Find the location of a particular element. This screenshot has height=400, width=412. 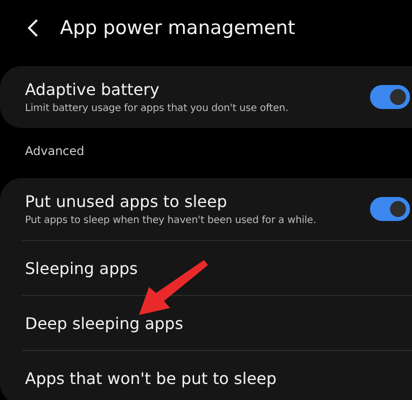

item-description: Limit battery usage for apps that you don't use often. is located at coordinates (156, 108).